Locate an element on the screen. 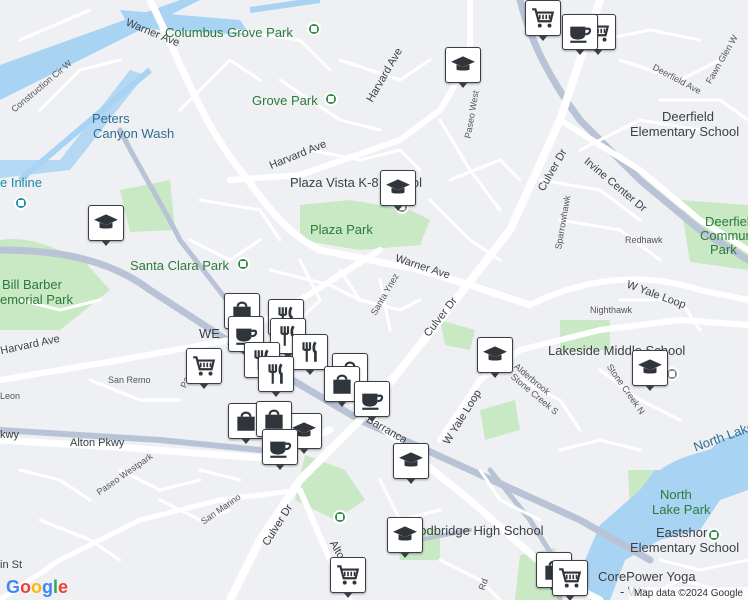 The width and height of the screenshot is (748, 600). street-label: Alton Pkwy is located at coordinates (97, 443).